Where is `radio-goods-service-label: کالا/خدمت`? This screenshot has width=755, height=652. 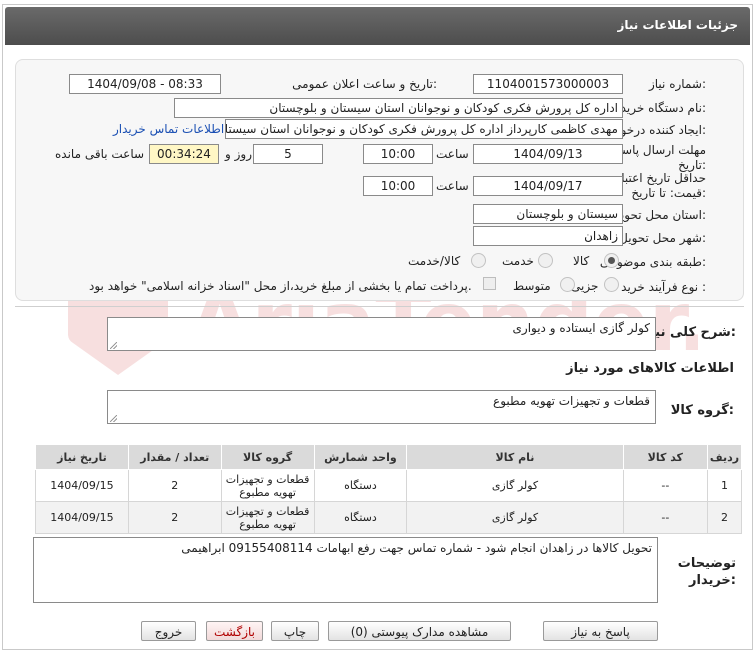
radio-goods-service-label: کالا/خدمت is located at coordinates (434, 261).